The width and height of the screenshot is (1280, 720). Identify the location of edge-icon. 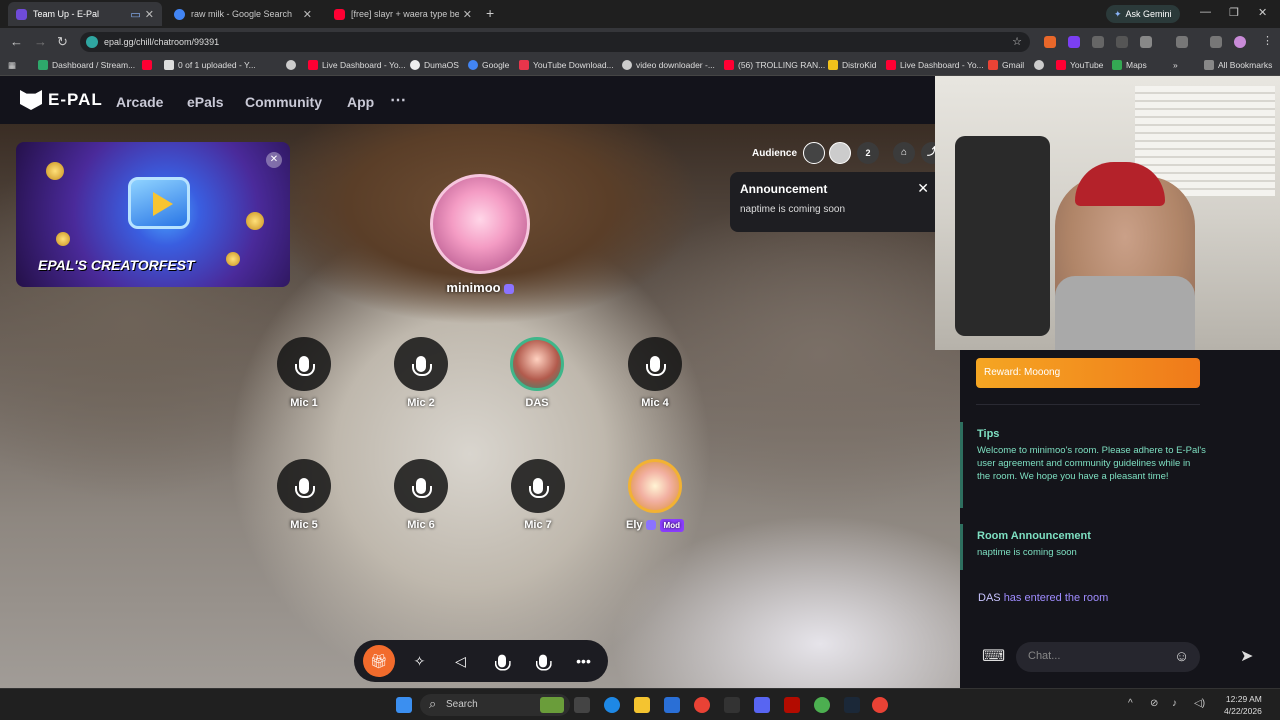
(612, 705).